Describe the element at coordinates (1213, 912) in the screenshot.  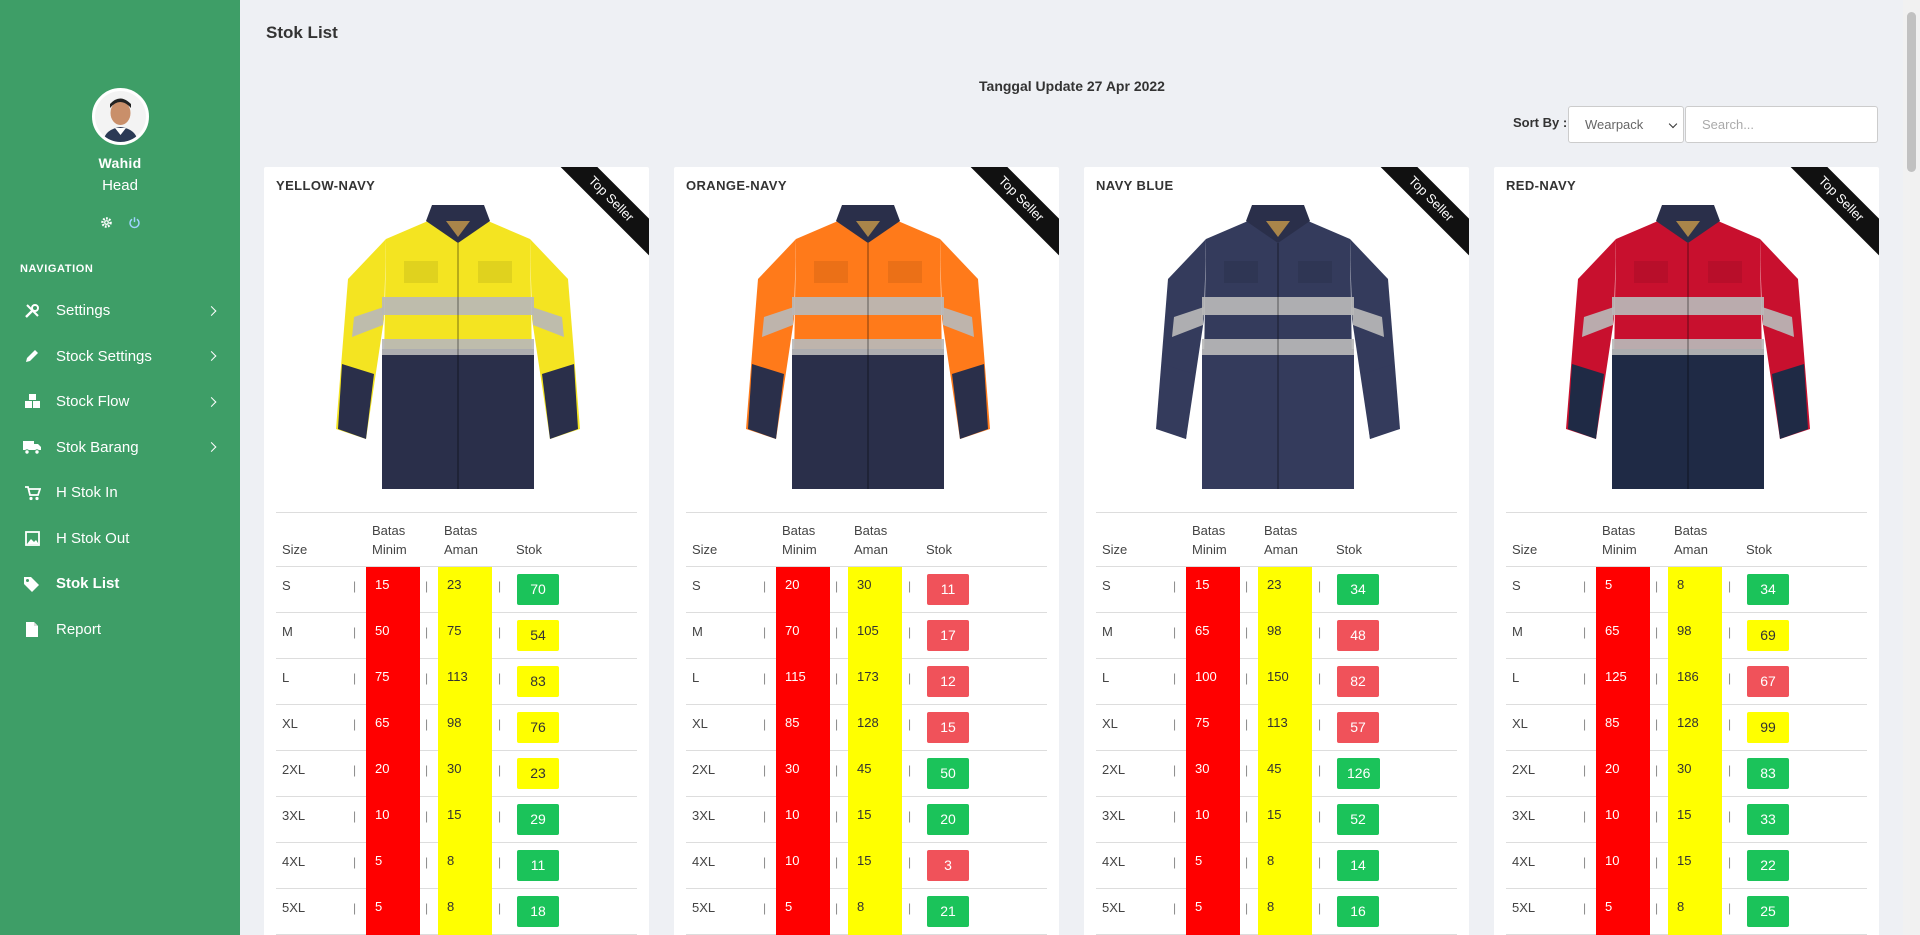
I see `min-cell: 5` at that location.